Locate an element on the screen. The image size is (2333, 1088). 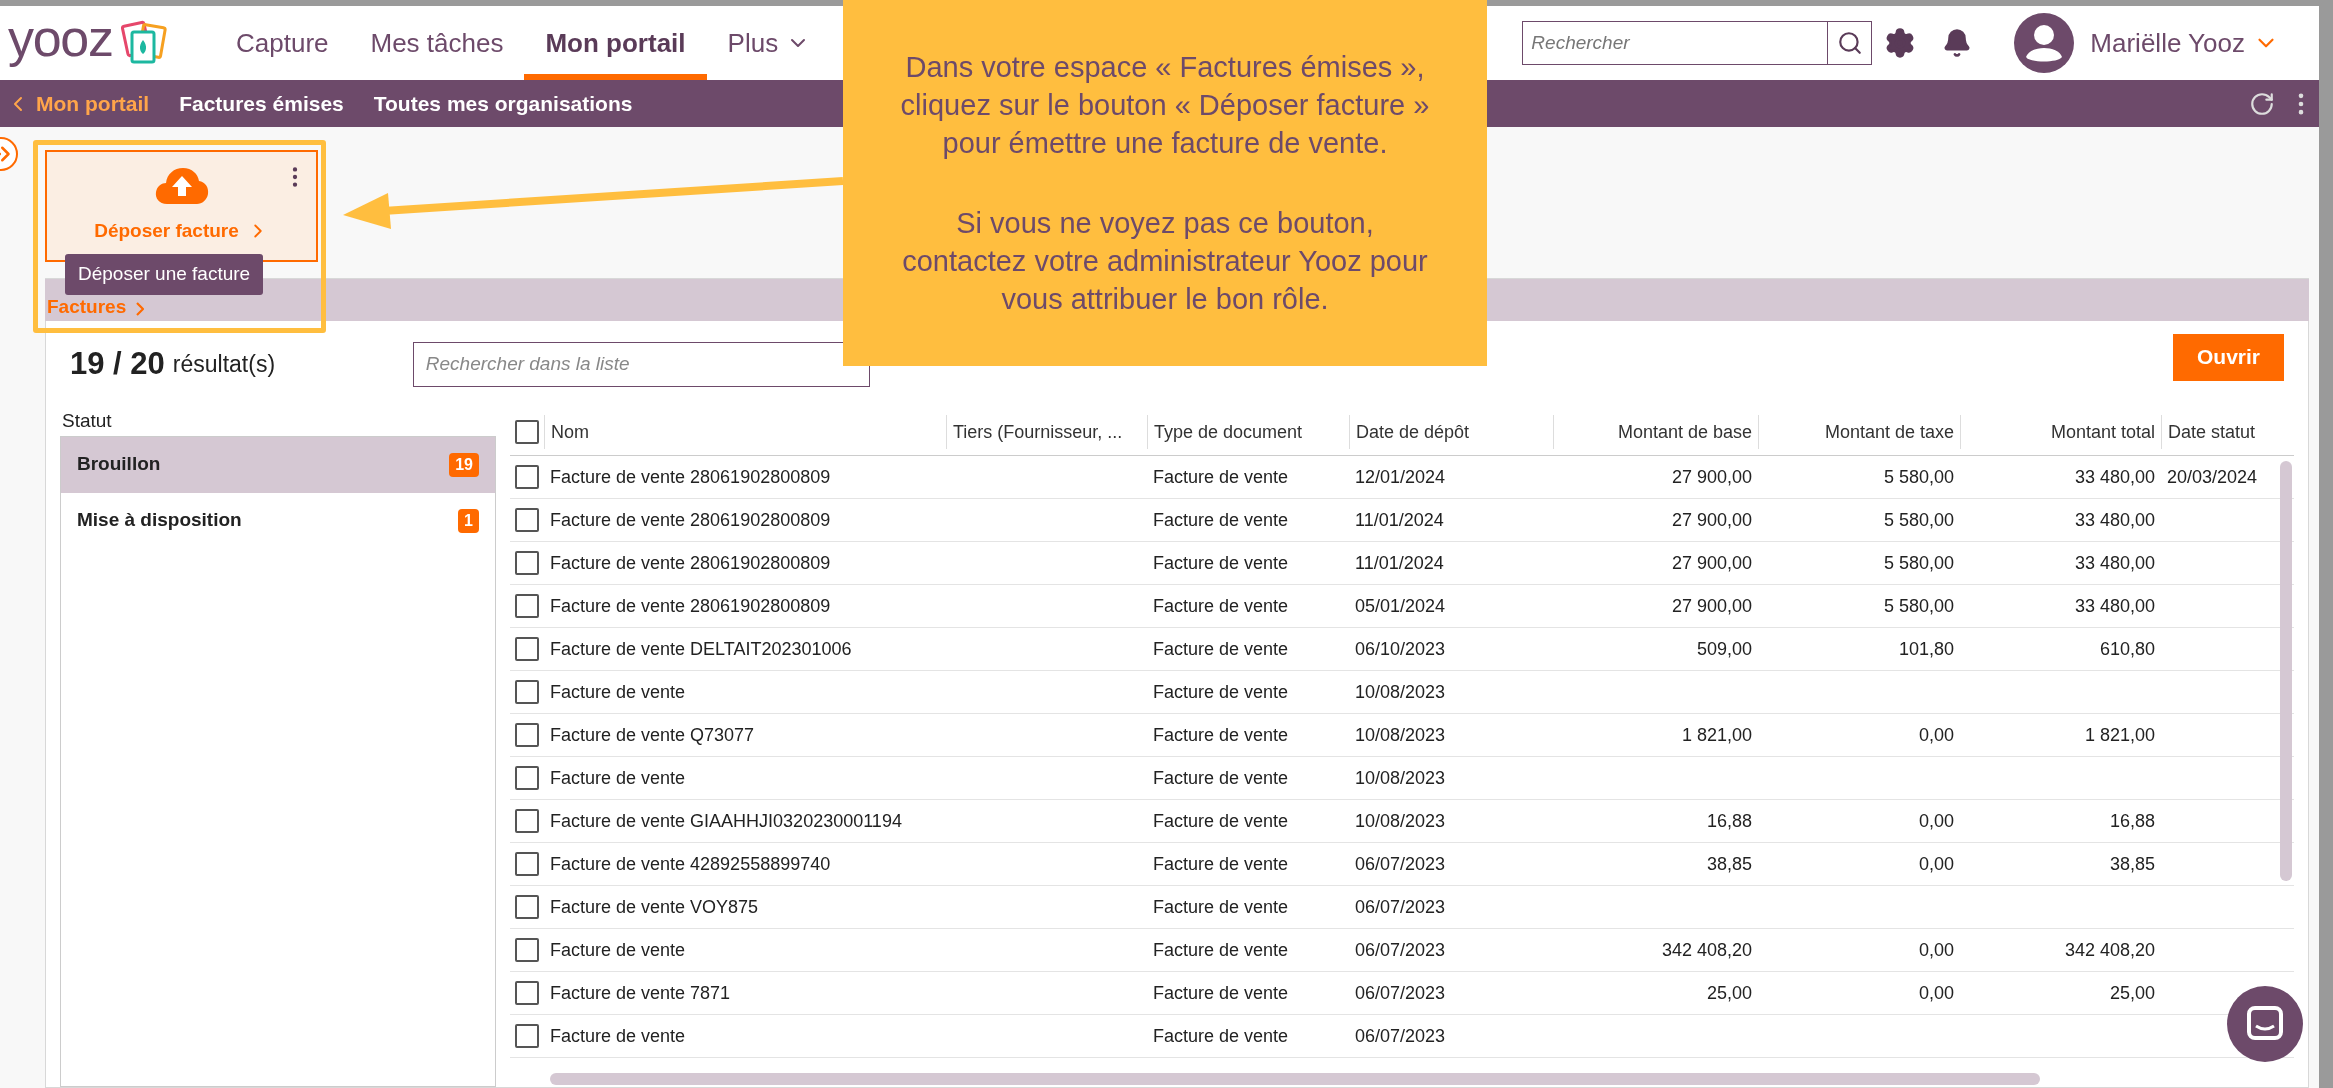
column-header: Type de document is located at coordinates (1228, 432).